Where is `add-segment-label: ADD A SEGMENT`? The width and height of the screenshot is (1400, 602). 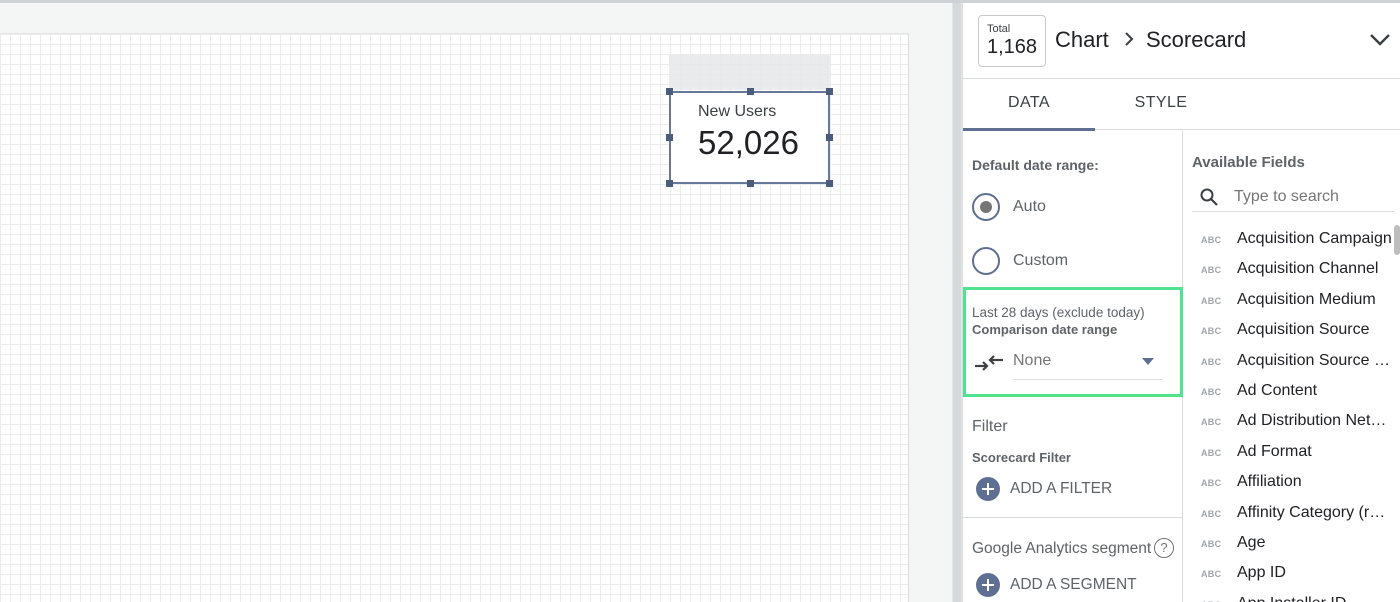 add-segment-label: ADD A SEGMENT is located at coordinates (1073, 584).